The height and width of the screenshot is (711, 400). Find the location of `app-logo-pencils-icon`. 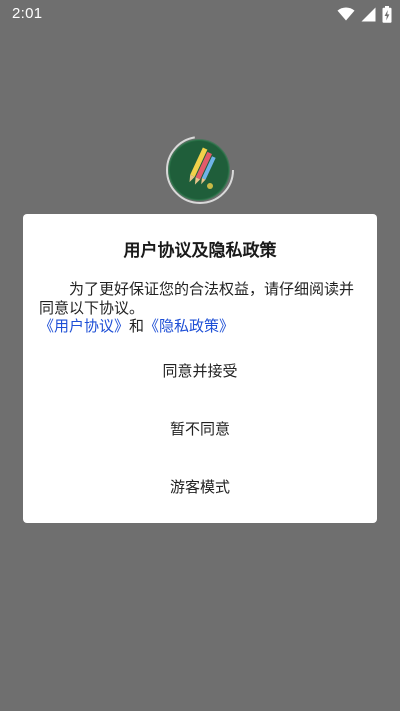

app-logo-pencils-icon is located at coordinates (200, 170).